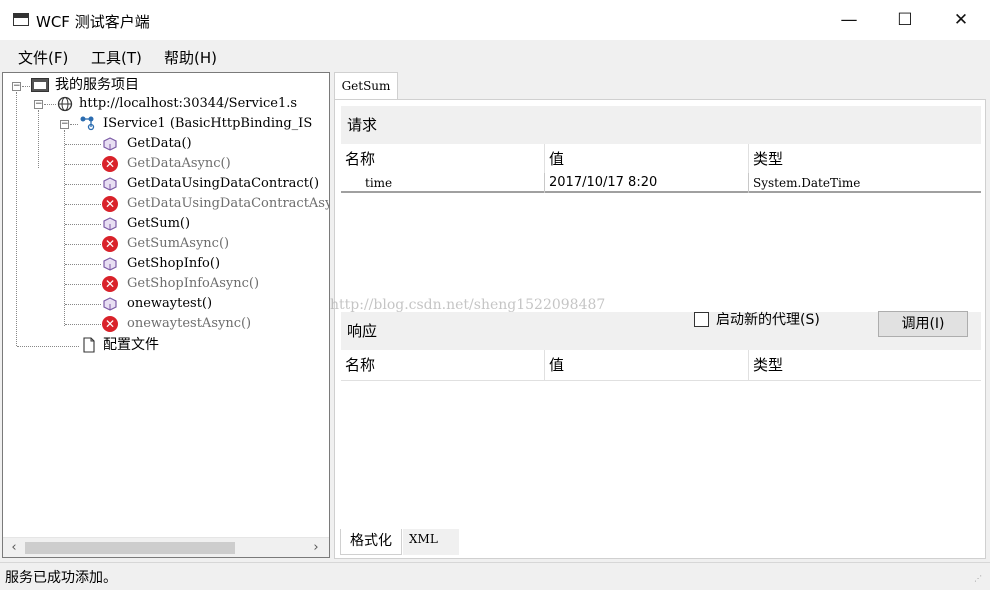 Image resolution: width=990 pixels, height=590 pixels. What do you see at coordinates (16, 86) in the screenshot?
I see `collapse-root-icon: −` at bounding box center [16, 86].